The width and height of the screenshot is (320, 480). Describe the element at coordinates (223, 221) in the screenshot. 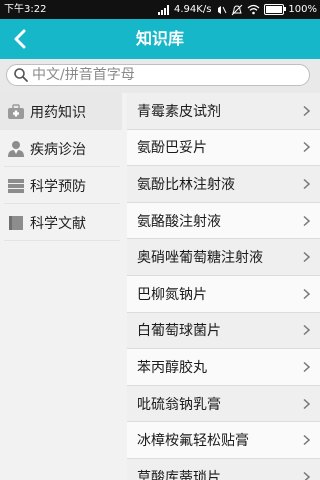

I see `list-item: 氨酪酸注射液` at that location.